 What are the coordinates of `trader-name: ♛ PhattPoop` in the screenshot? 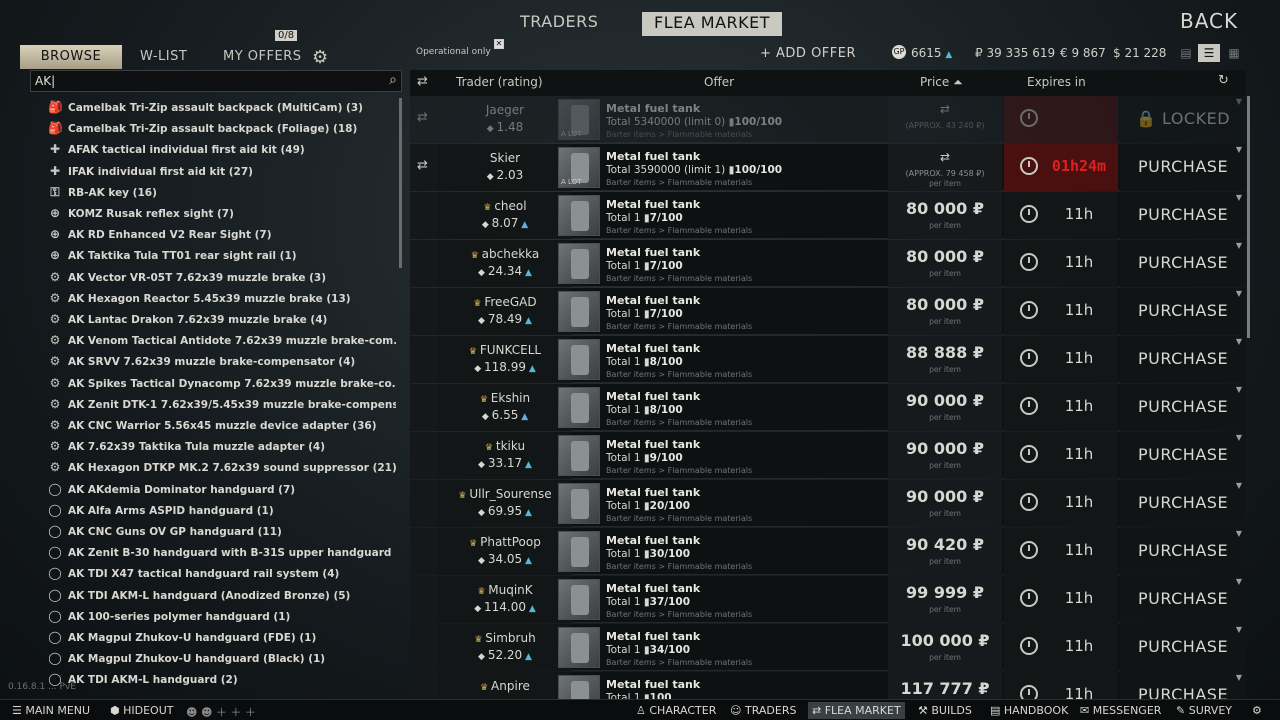 It's located at (505, 542).